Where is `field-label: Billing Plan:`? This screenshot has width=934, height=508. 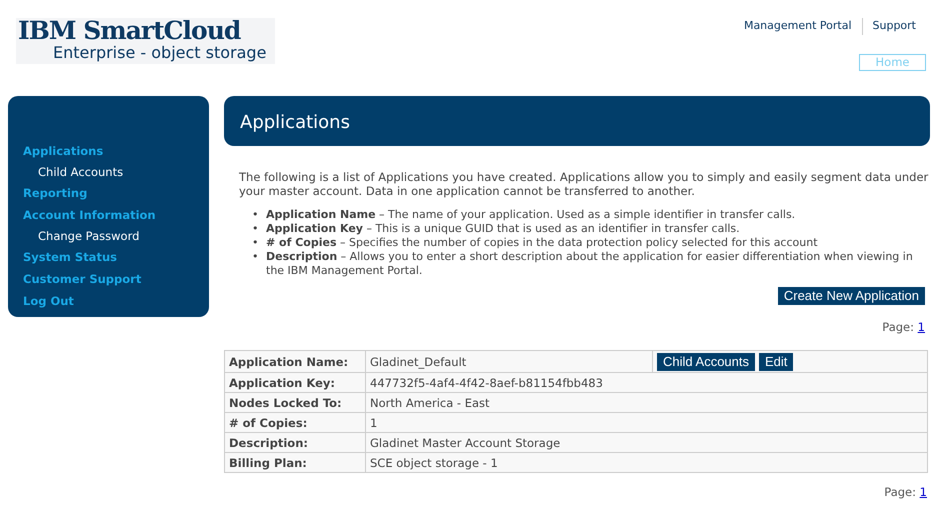 field-label: Billing Plan: is located at coordinates (295, 462).